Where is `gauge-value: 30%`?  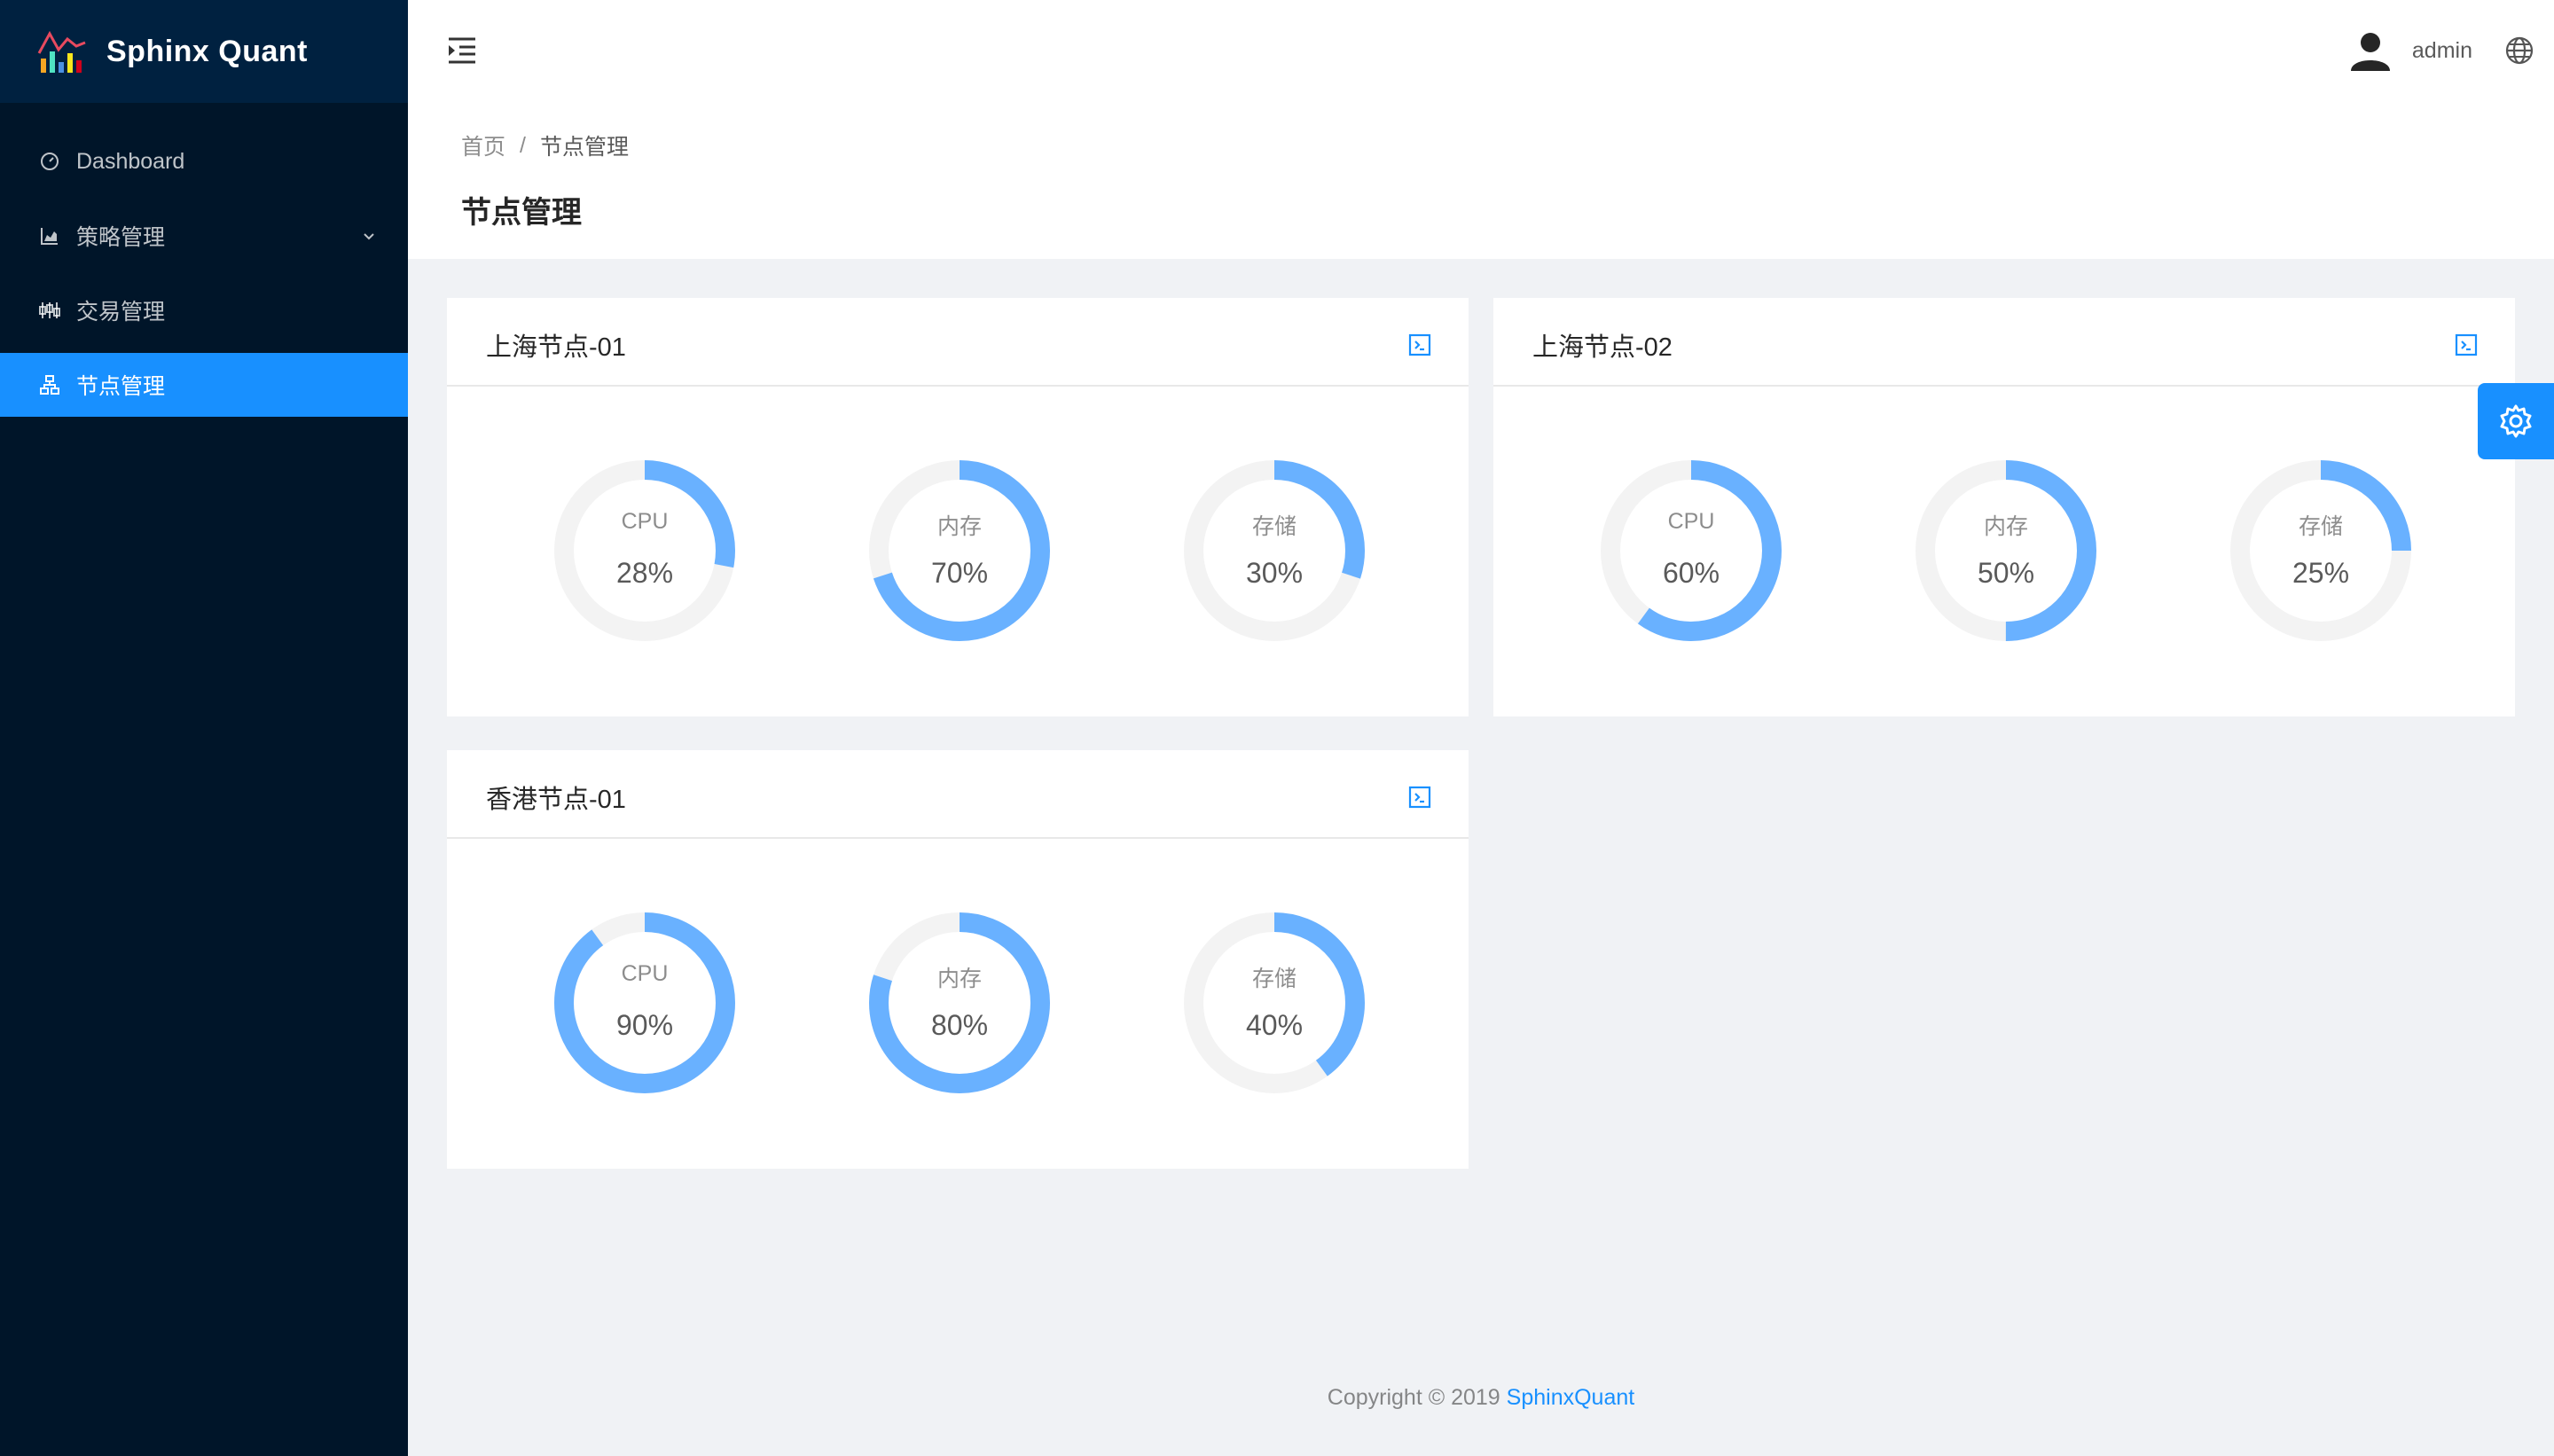 gauge-value: 30% is located at coordinates (1274, 573).